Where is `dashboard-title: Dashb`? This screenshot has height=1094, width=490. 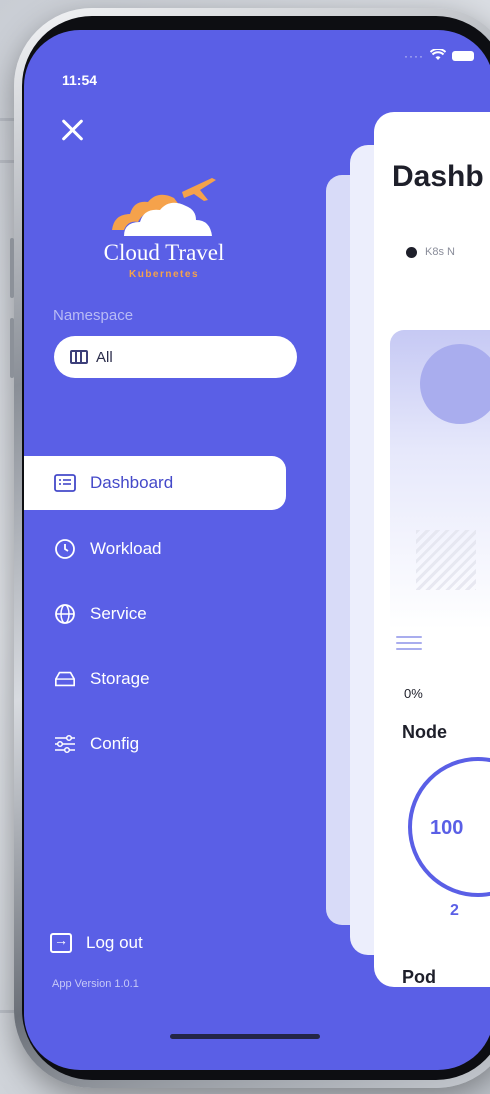
dashboard-title: Dashb is located at coordinates (438, 176).